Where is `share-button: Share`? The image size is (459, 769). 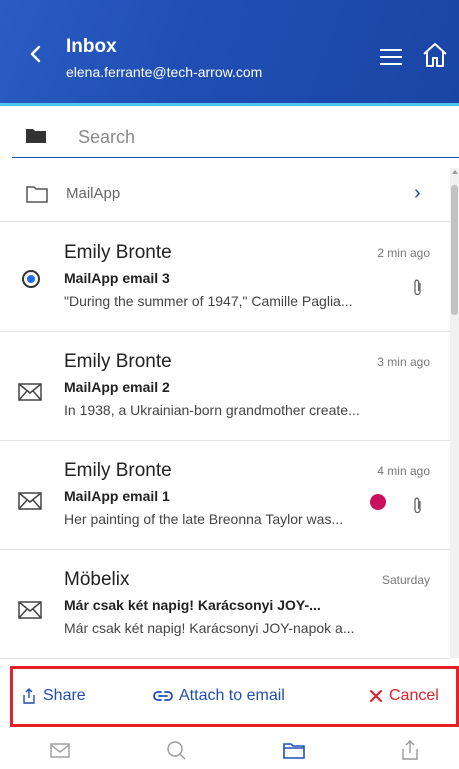 share-button: Share is located at coordinates (53, 696).